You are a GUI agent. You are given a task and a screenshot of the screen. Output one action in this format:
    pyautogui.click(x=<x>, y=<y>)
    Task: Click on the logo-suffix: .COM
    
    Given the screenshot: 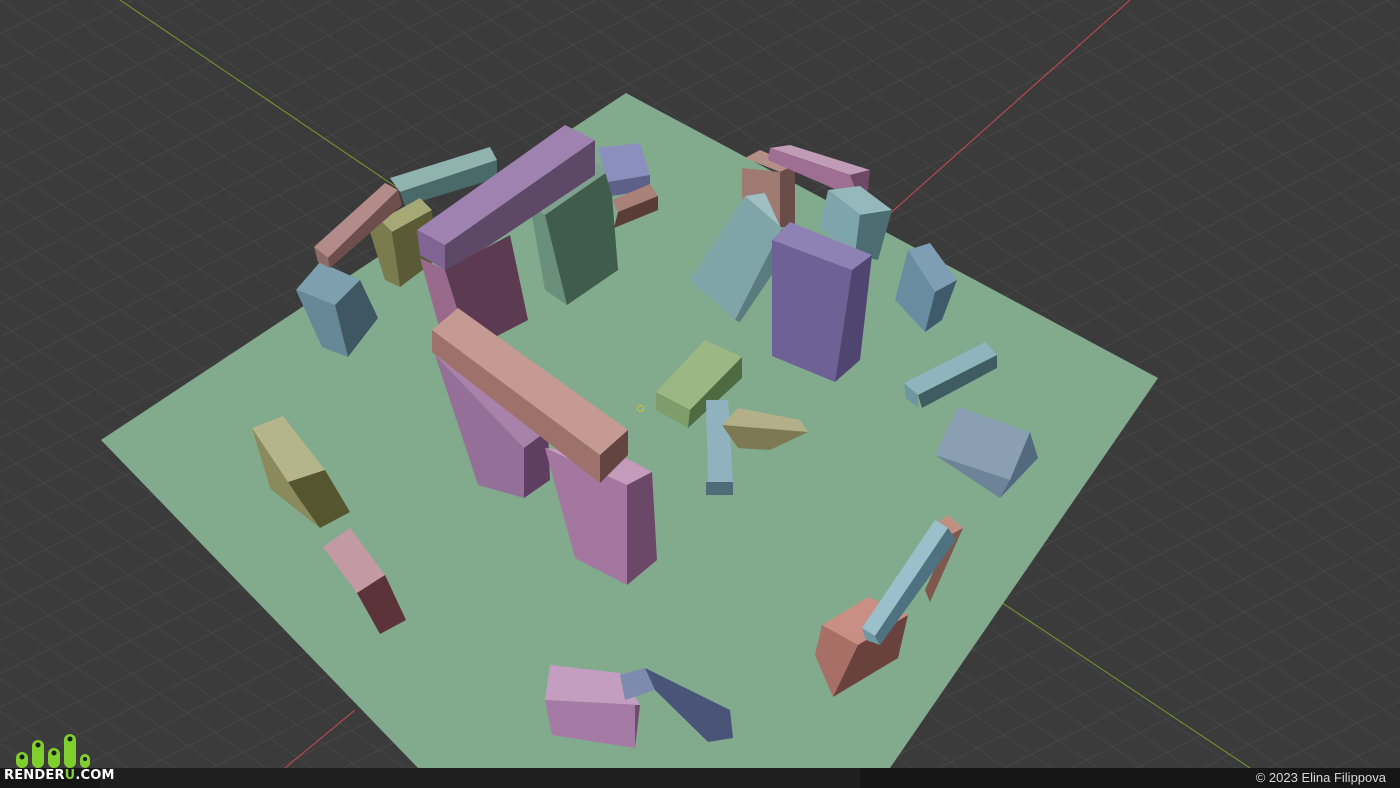 What is the action you would take?
    pyautogui.click(x=95, y=775)
    